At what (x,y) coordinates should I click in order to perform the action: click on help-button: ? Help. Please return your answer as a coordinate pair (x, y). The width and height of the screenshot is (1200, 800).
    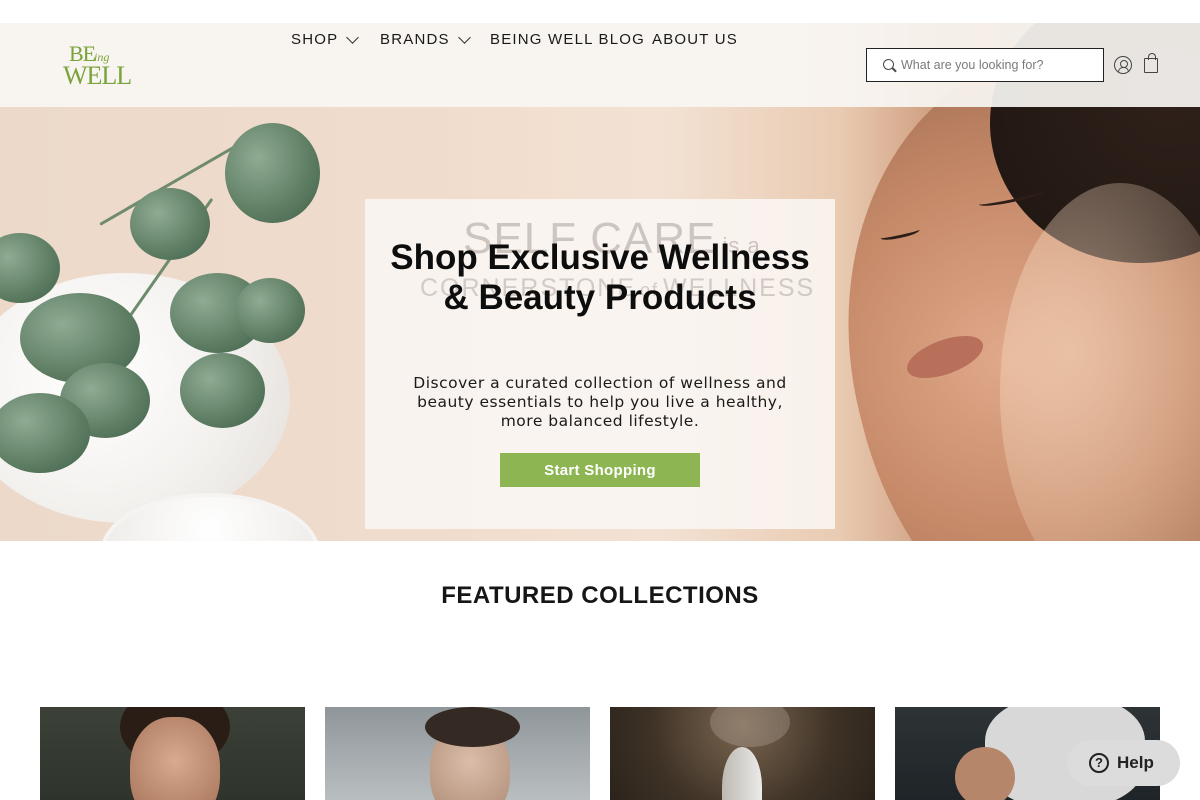
    Looking at the image, I should click on (1123, 763).